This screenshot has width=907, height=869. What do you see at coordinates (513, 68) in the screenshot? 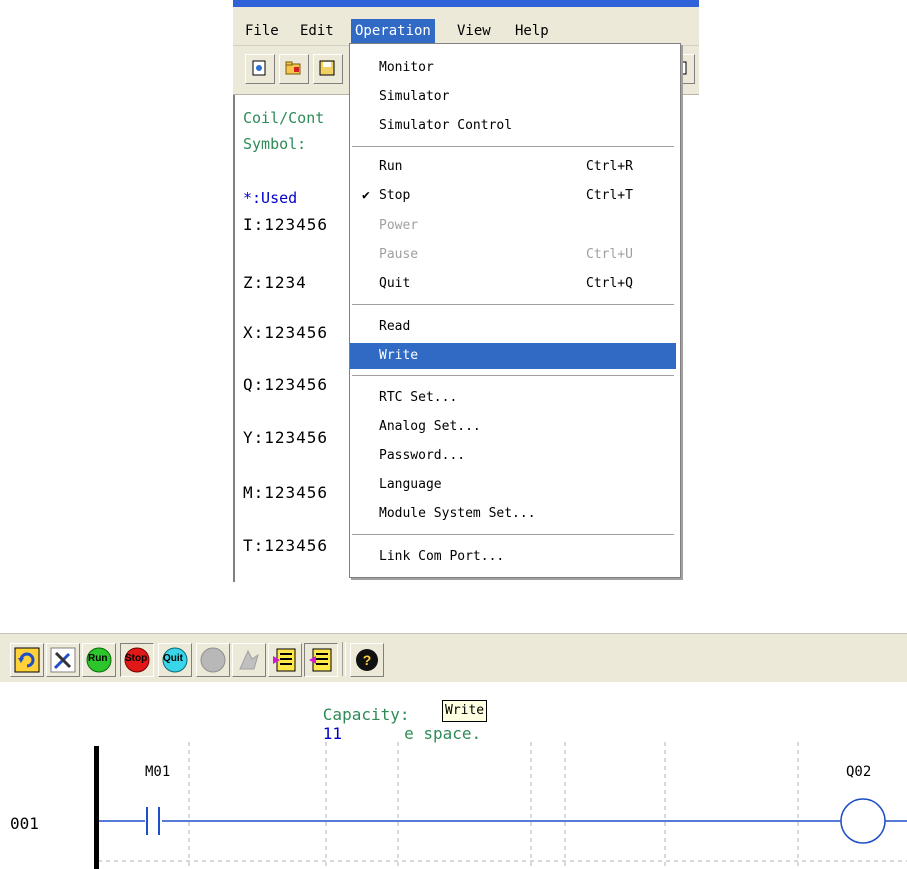
I see `menu-item-monitor: Monitor` at bounding box center [513, 68].